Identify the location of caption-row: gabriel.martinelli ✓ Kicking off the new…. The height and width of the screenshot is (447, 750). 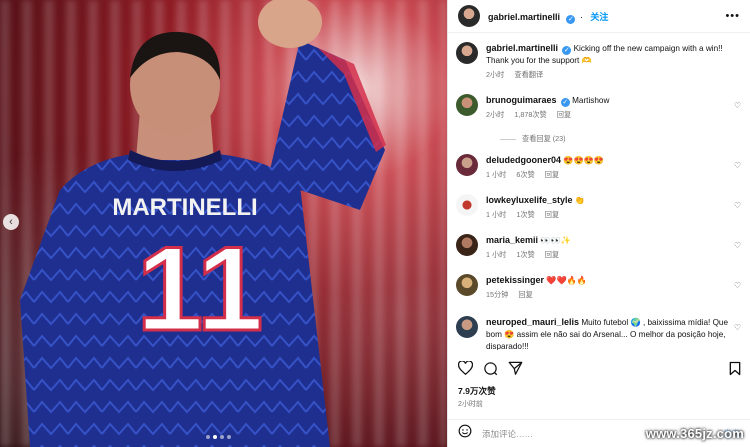
(599, 61).